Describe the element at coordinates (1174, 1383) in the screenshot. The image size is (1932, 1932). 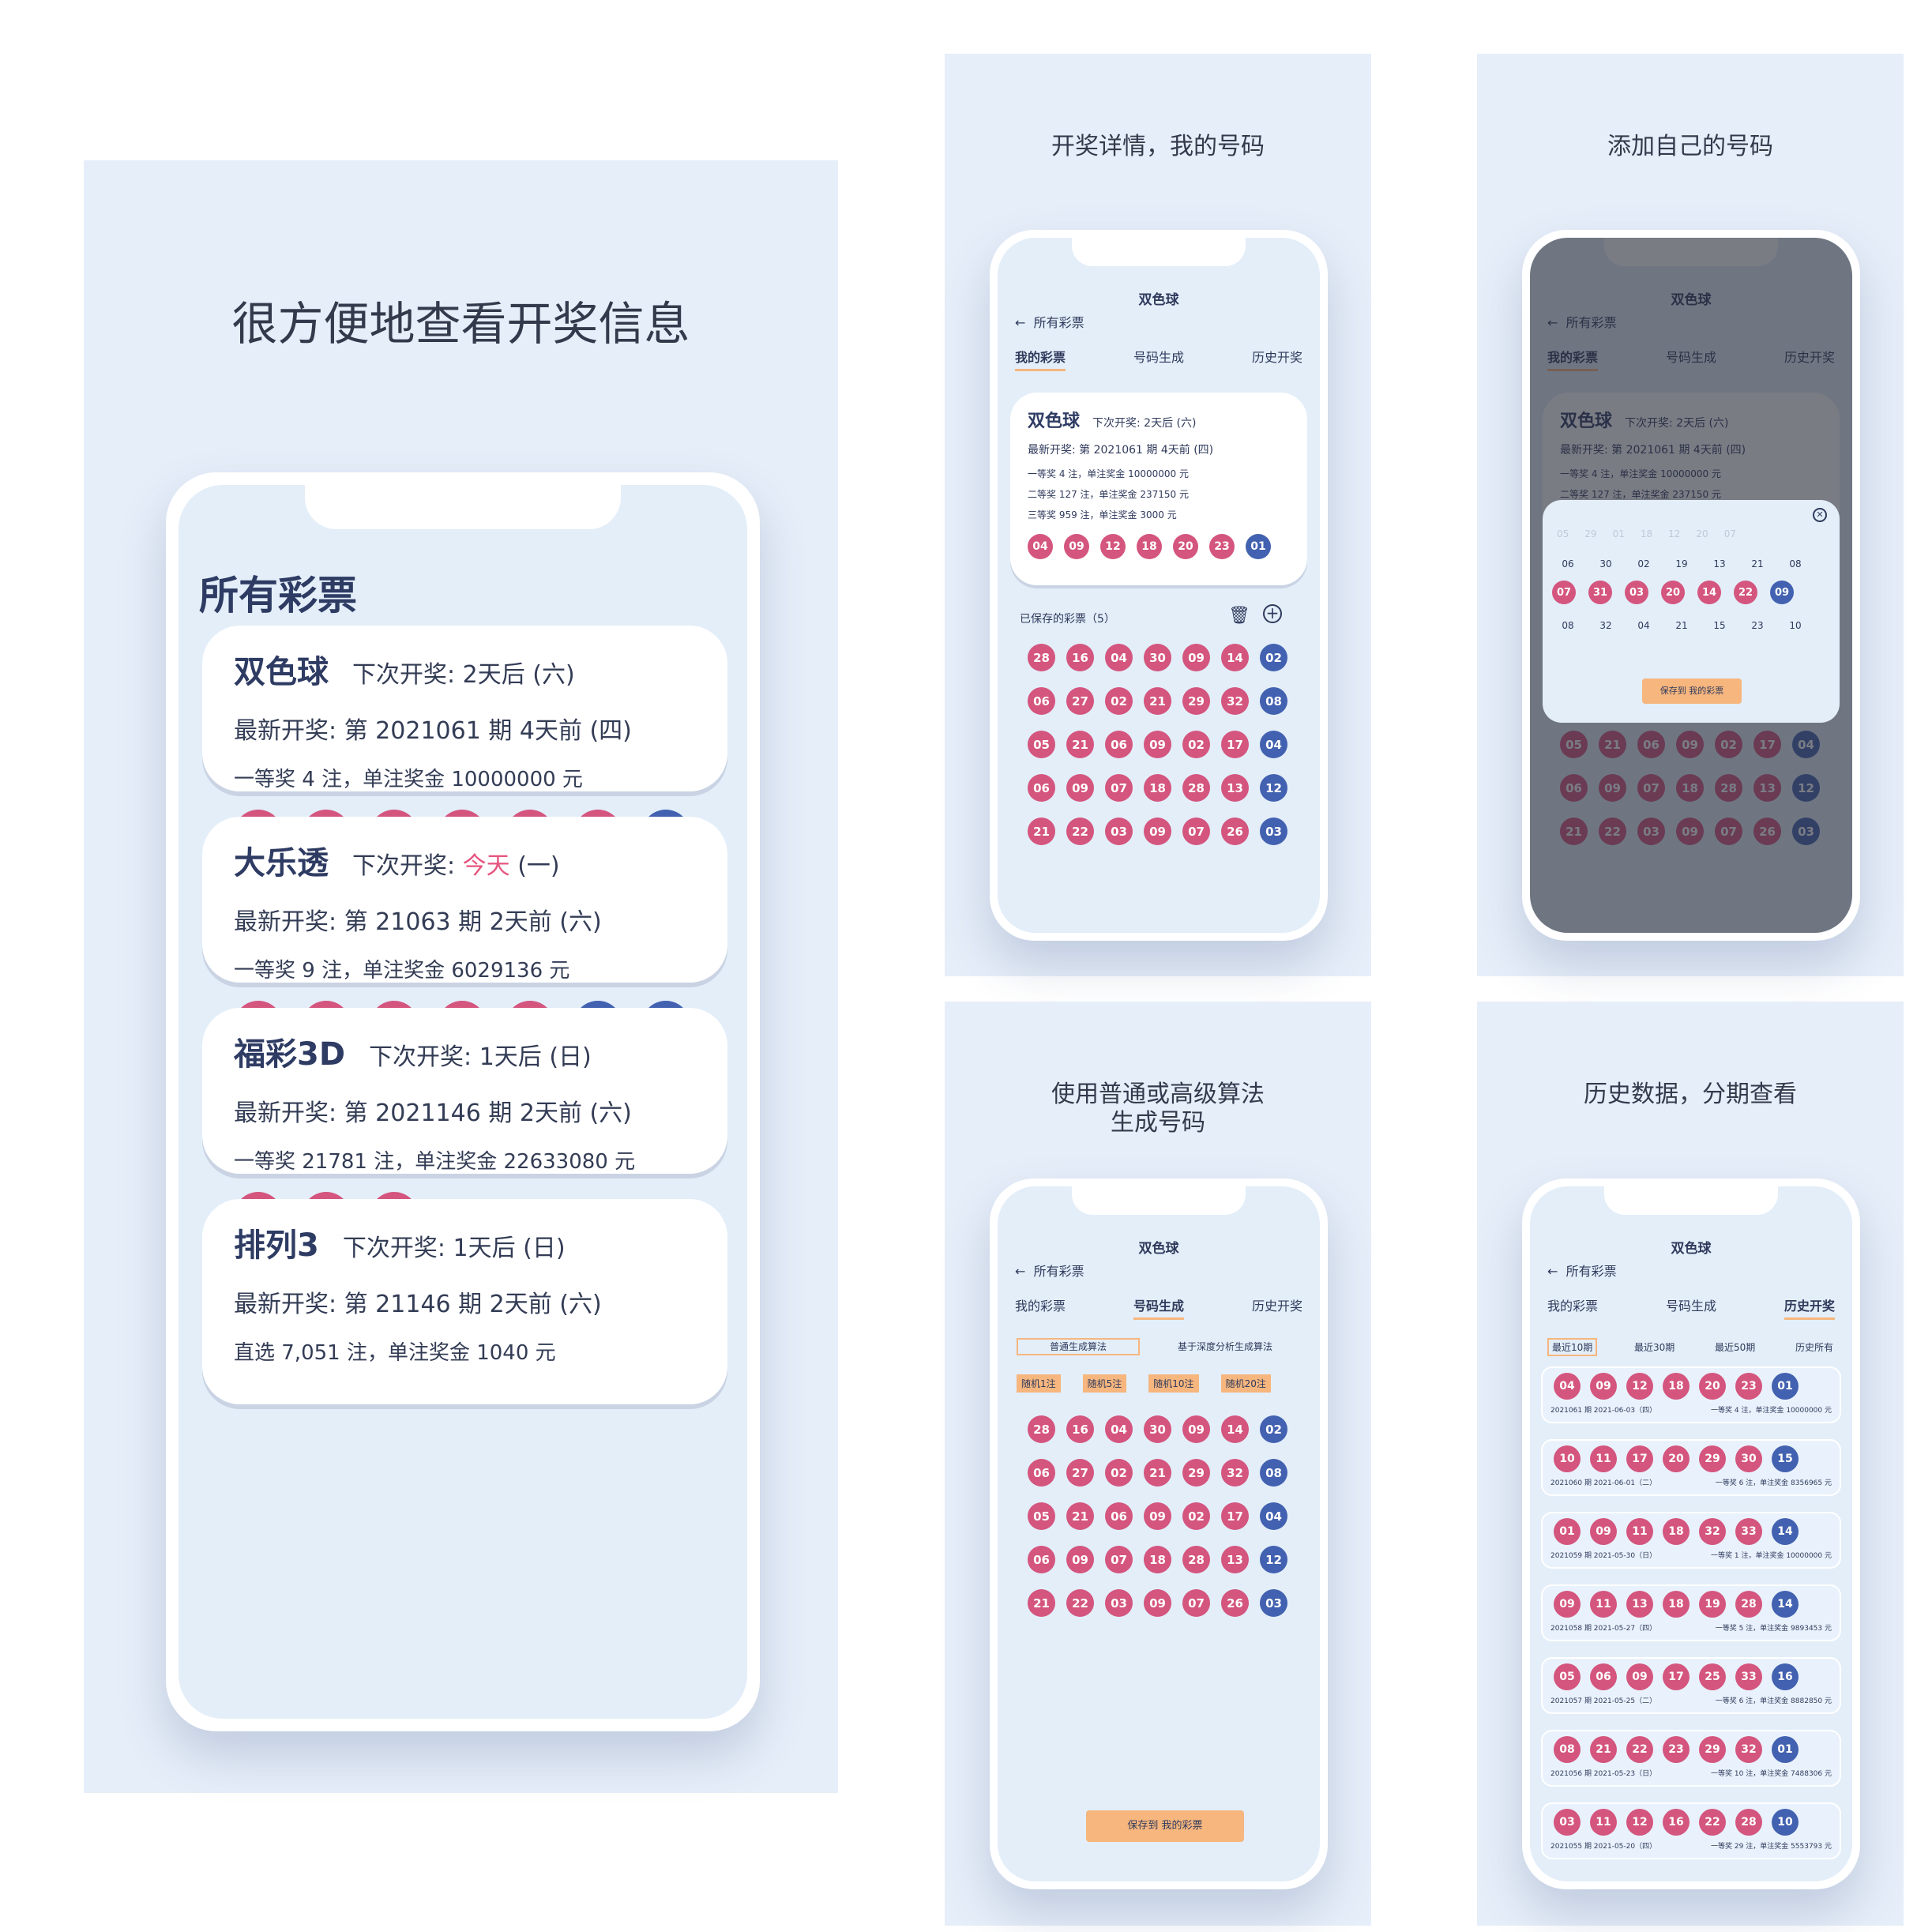
I see `random-10-button: 随机10注` at that location.